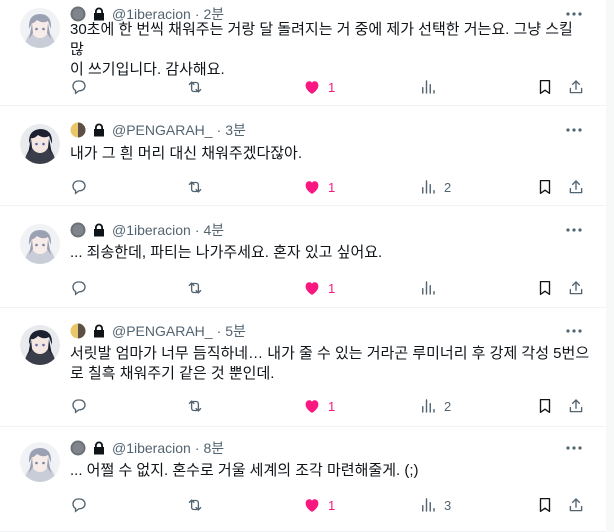 This screenshot has height=532, width=614. What do you see at coordinates (448, 505) in the screenshot?
I see `view-count: 3` at bounding box center [448, 505].